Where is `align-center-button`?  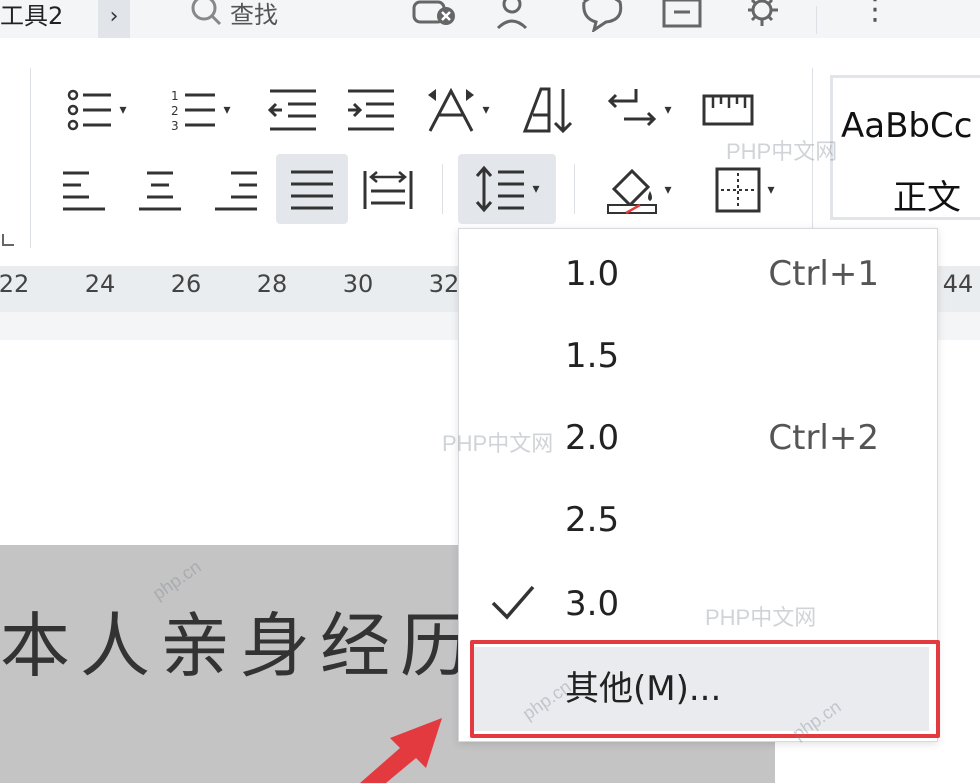
align-center-button is located at coordinates (160, 190).